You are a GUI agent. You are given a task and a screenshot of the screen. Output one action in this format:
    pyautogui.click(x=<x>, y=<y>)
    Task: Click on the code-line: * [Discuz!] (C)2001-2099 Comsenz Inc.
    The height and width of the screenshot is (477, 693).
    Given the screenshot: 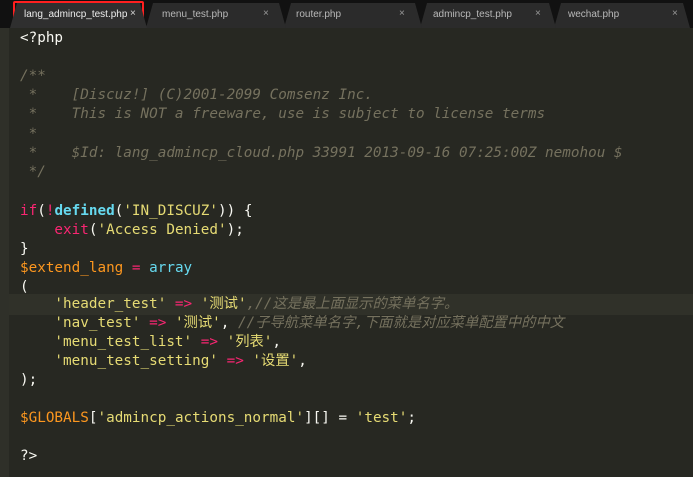 What is the action you would take?
    pyautogui.click(x=196, y=95)
    